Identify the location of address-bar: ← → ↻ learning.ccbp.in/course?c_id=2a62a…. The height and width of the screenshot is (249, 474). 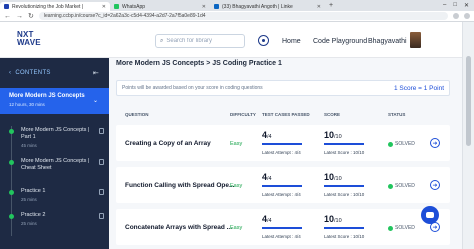
(237, 16).